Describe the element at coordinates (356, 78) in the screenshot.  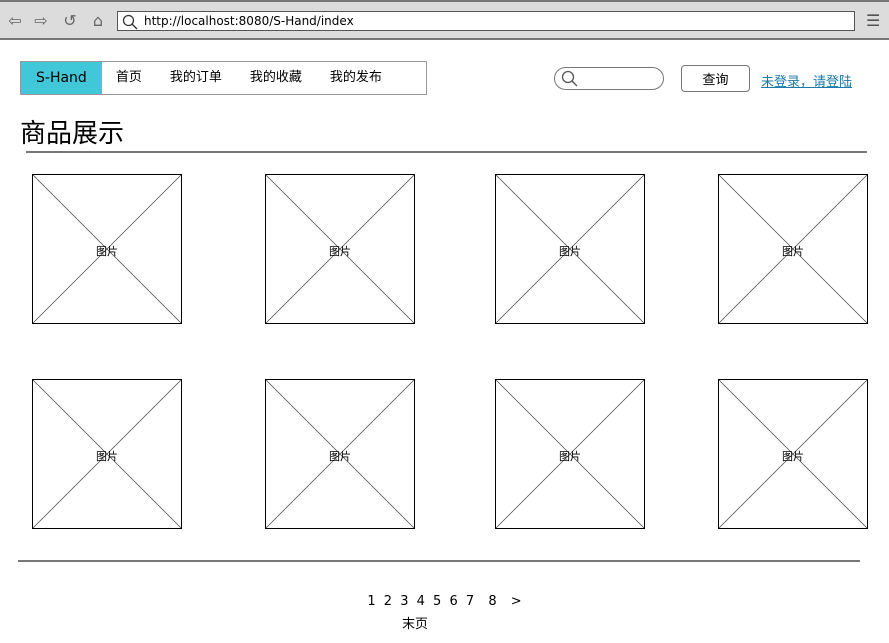
I see `nav-item-posts: 我的发布` at that location.